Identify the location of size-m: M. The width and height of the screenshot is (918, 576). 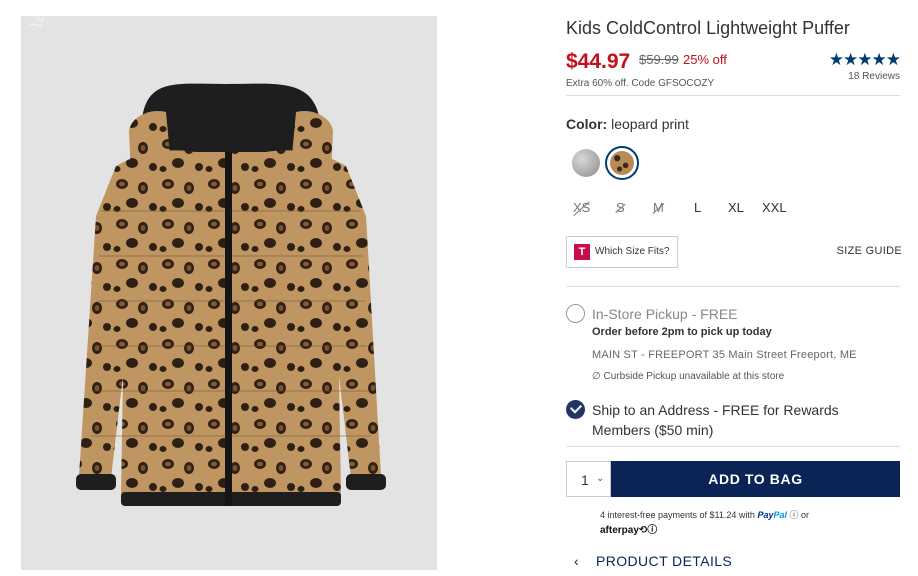
(658, 207).